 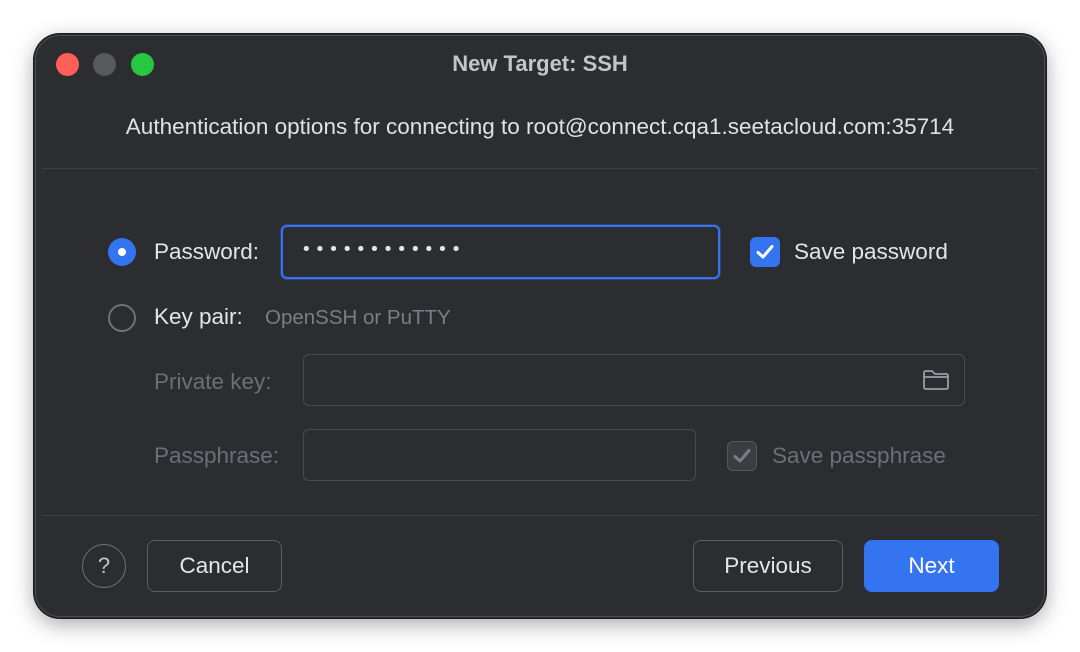 What do you see at coordinates (214, 566) in the screenshot?
I see `cancel-button: Cancel` at bounding box center [214, 566].